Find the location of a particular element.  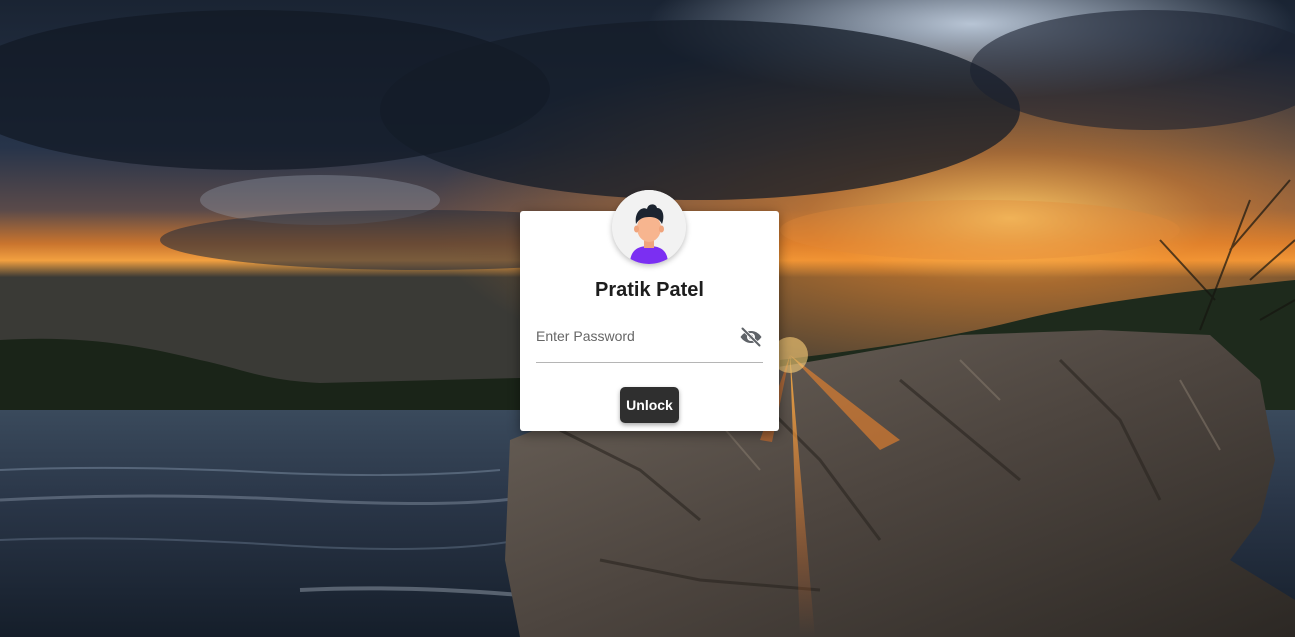

password-input is located at coordinates (633, 336).